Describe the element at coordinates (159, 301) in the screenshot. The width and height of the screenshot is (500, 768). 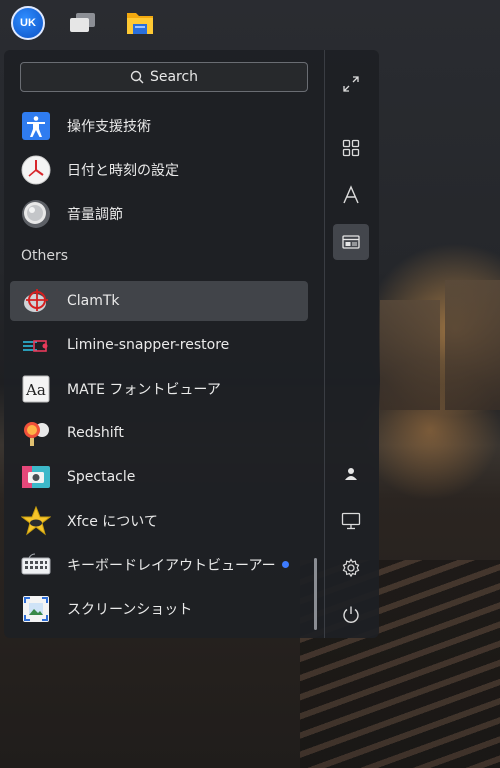
I see `app-item-clamtk: ClamTk` at that location.